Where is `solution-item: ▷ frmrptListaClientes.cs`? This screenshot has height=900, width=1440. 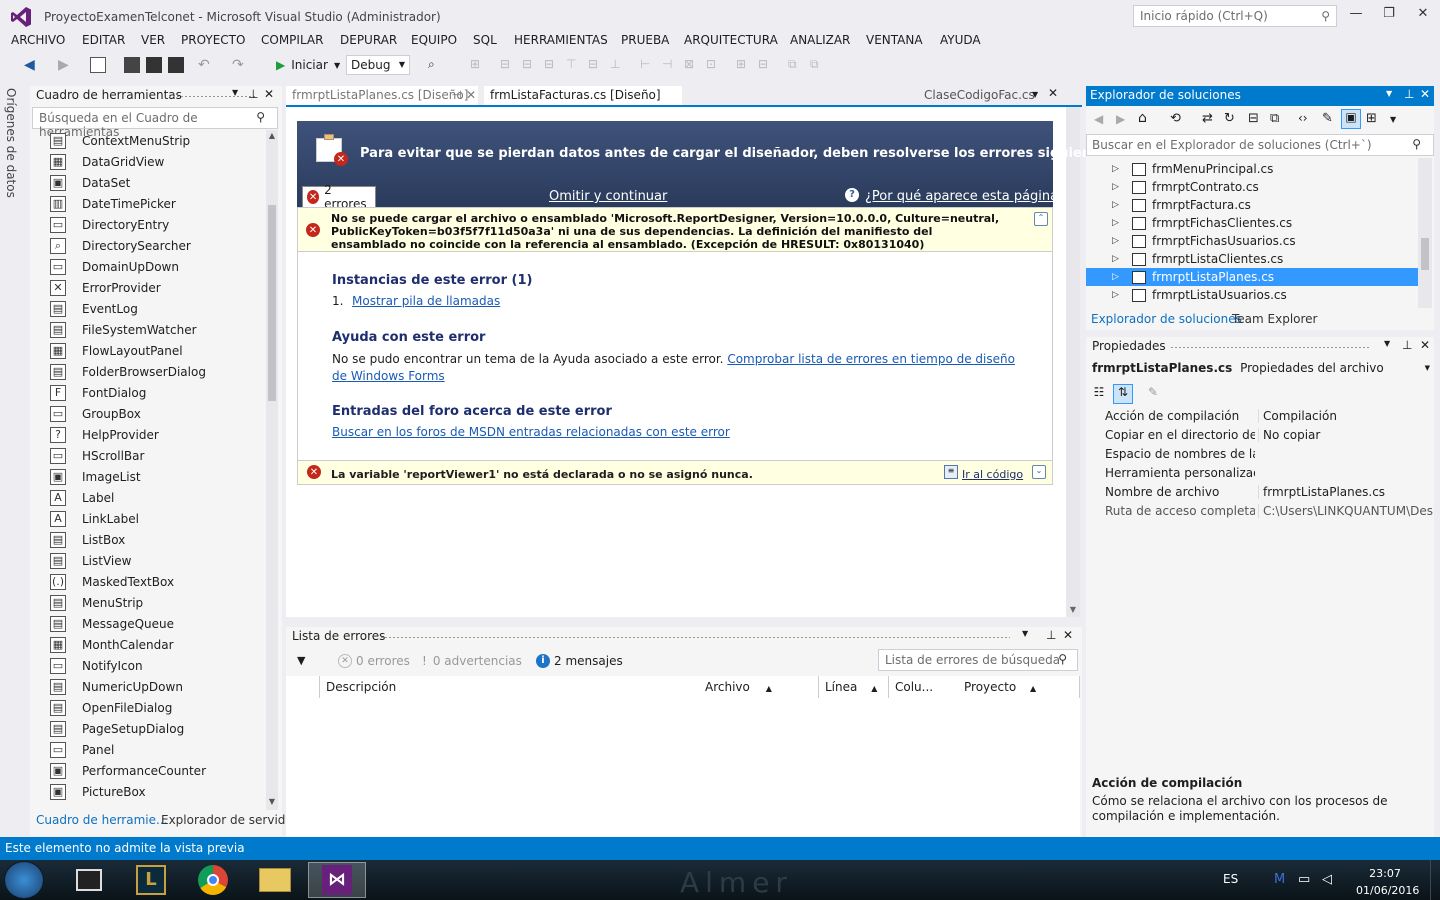
solution-item: ▷ frmrptListaClientes.cs is located at coordinates (1252, 259).